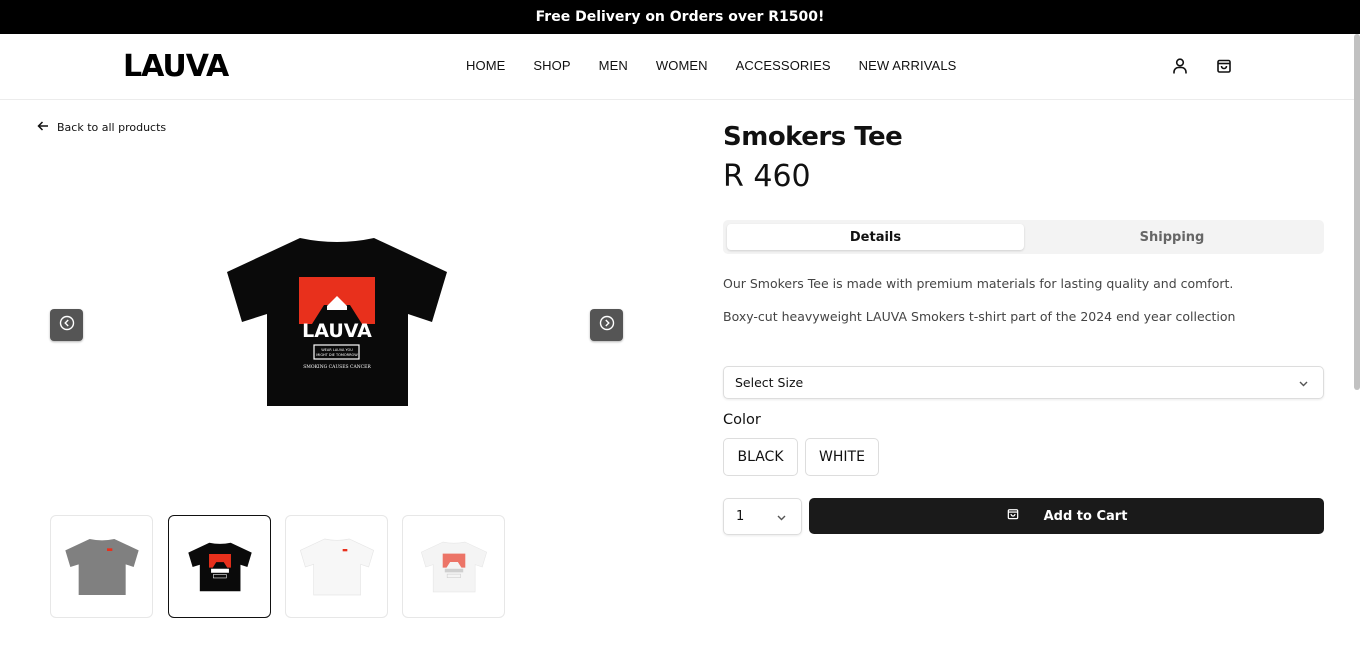 The image size is (1360, 652). I want to click on back-link-label: Back to all products, so click(112, 127).